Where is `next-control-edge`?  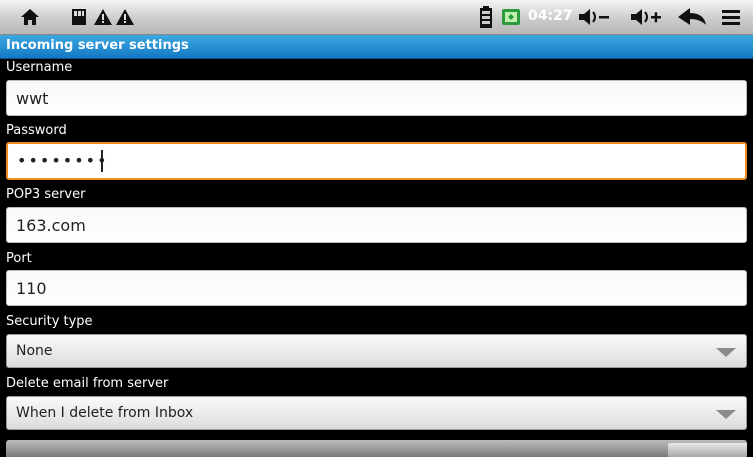
next-control-edge is located at coordinates (376, 448).